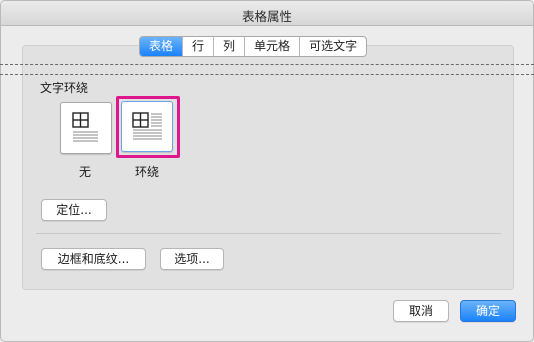  Describe the element at coordinates (162, 46) in the screenshot. I see `tab-table: 表格` at that location.